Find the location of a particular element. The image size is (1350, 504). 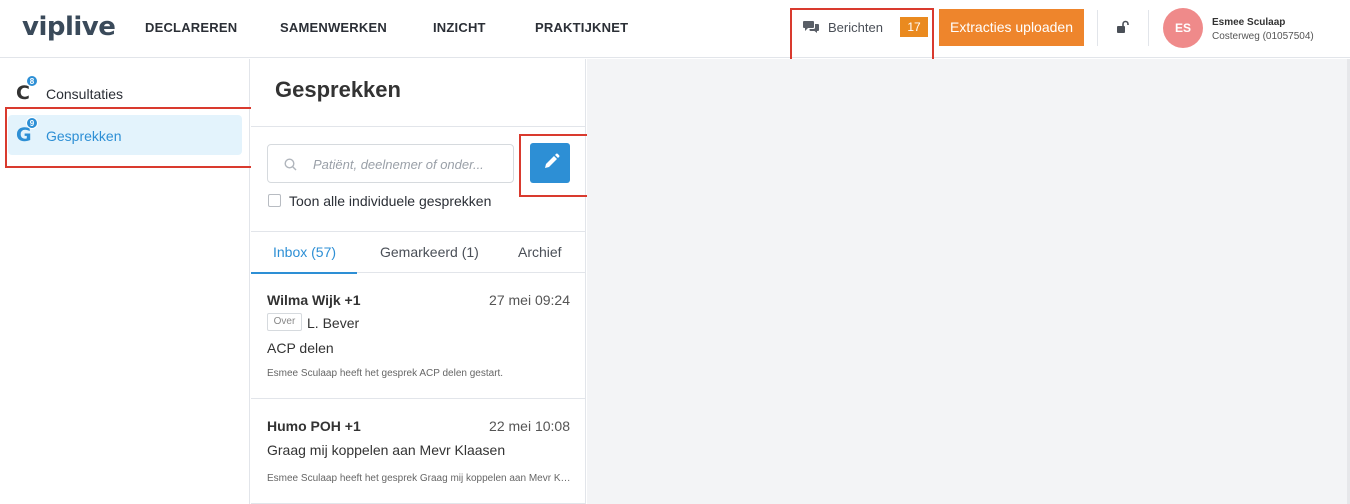

conversation-date: 22 mei 10:08 is located at coordinates (529, 426).